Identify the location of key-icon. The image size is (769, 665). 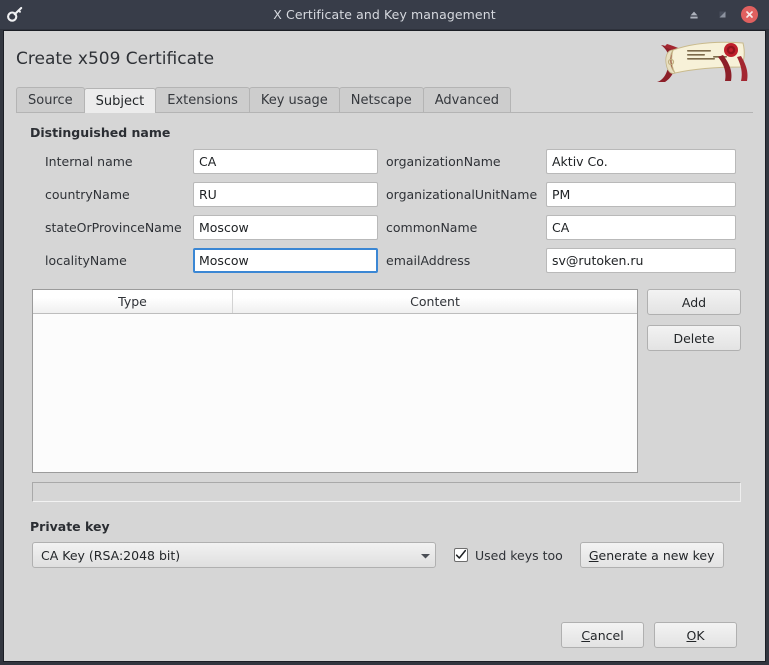
(15, 14).